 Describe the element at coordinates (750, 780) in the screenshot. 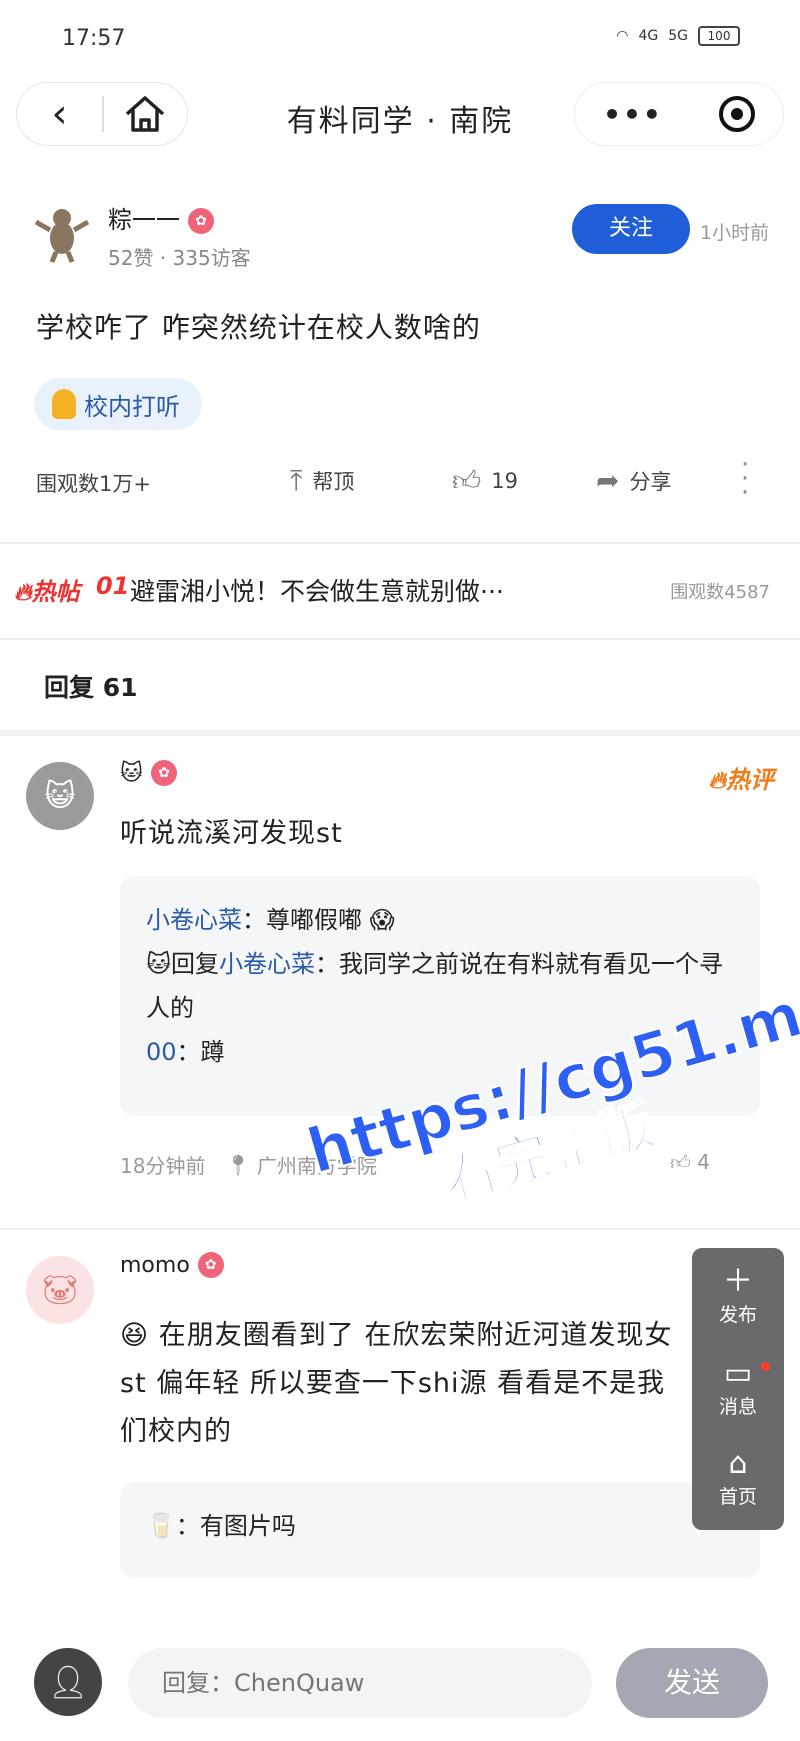

I see `hot-comment-label: 热评` at that location.